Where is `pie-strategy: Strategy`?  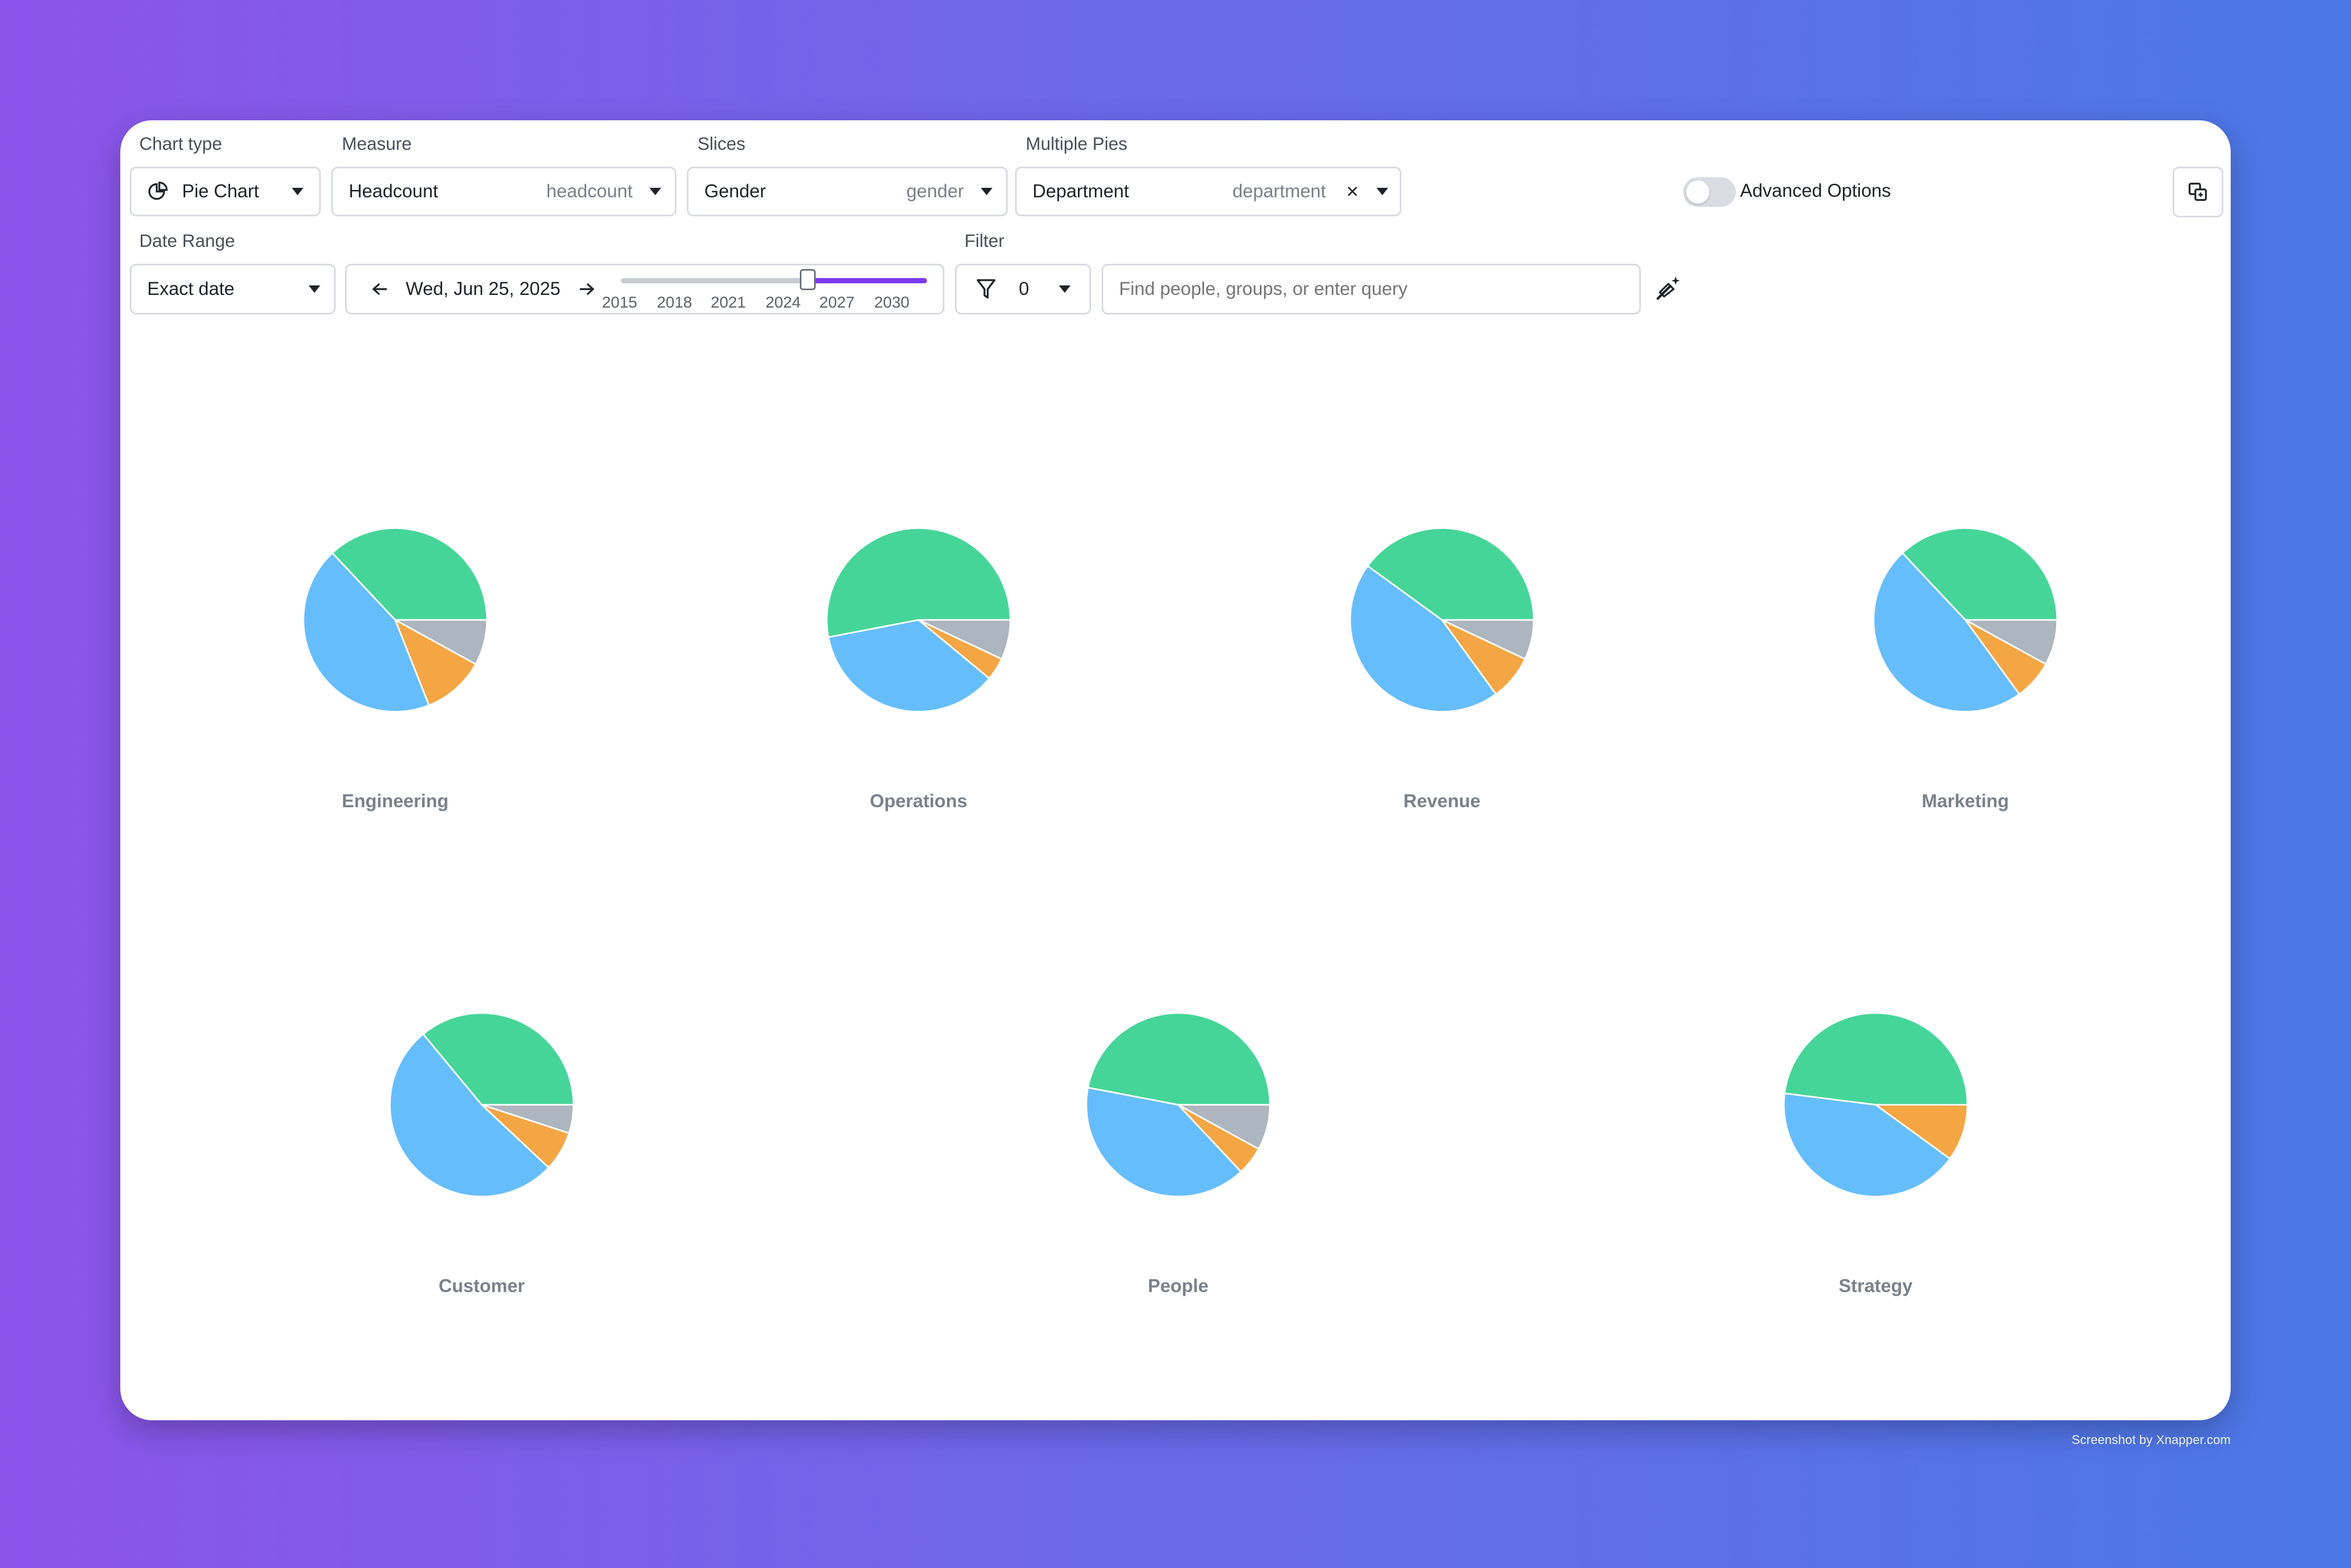 pie-strategy: Strategy is located at coordinates (1876, 1154).